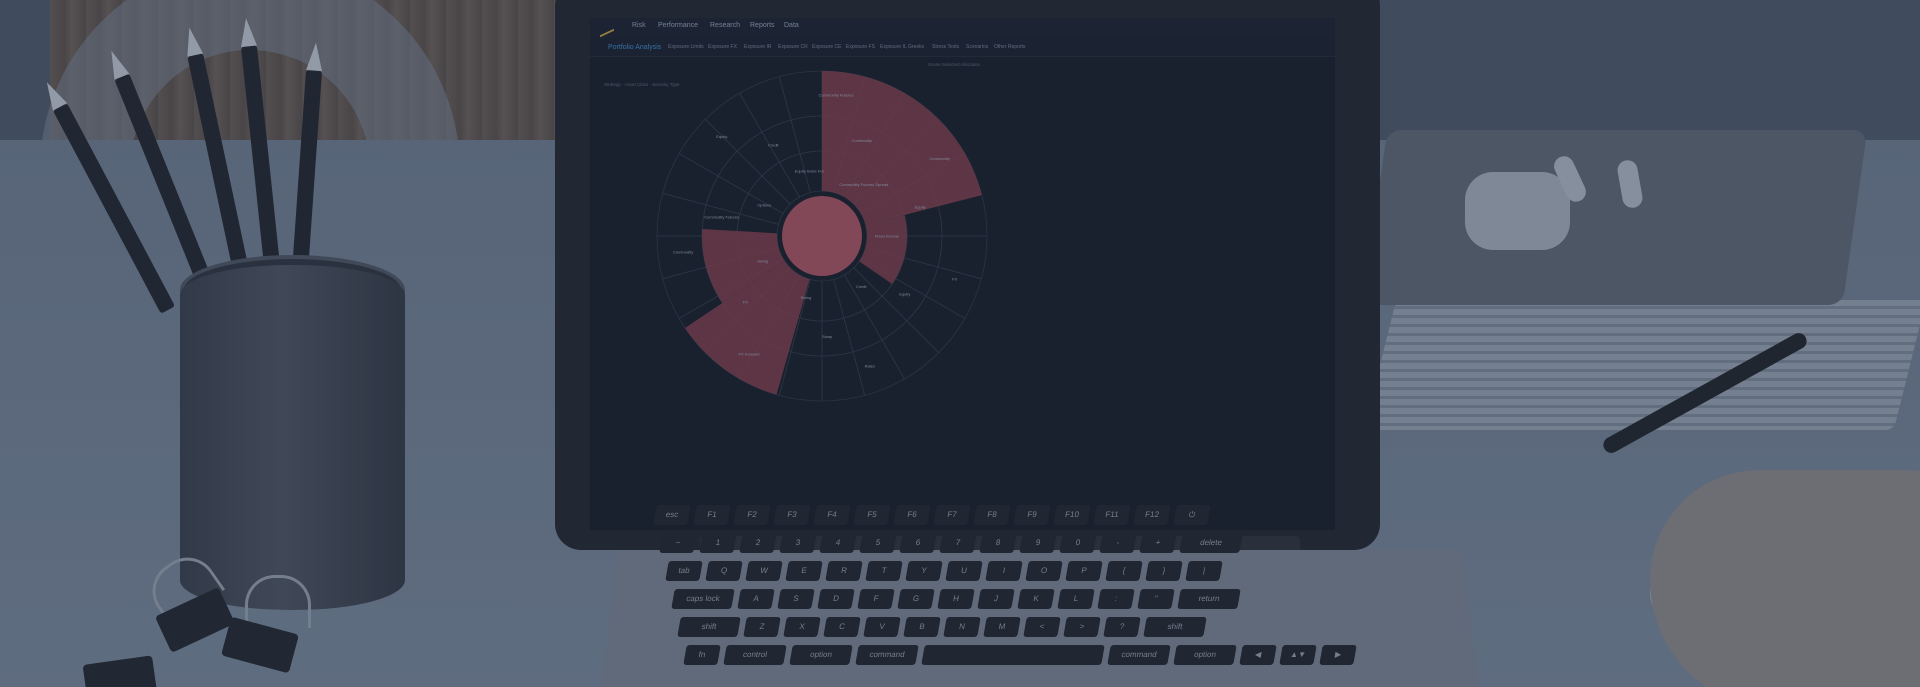 The height and width of the screenshot is (687, 1920). Describe the element at coordinates (1124, 571) in the screenshot. I see `keyboard-key: {` at that location.